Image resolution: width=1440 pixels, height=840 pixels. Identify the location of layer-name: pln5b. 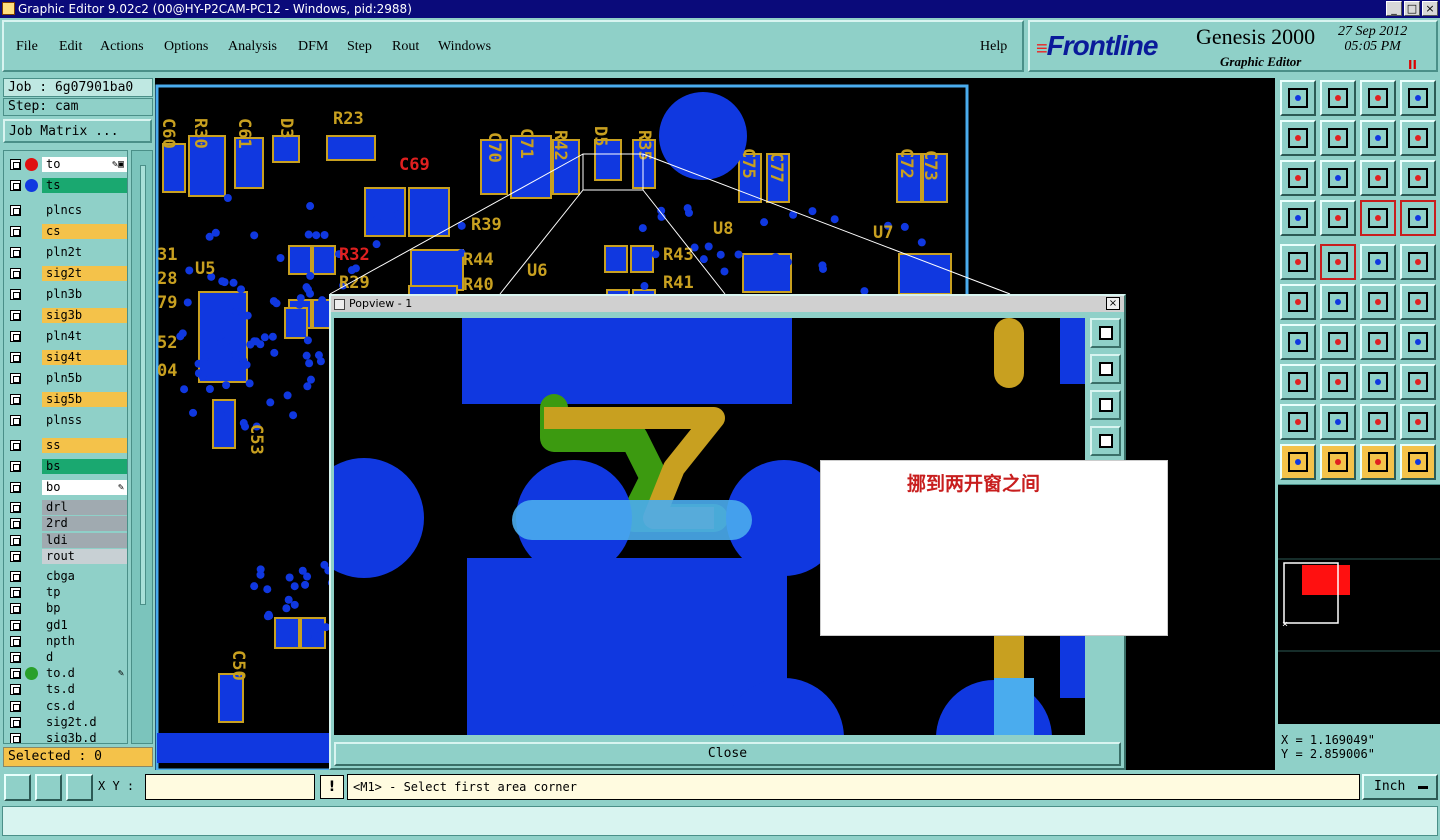
(84, 378).